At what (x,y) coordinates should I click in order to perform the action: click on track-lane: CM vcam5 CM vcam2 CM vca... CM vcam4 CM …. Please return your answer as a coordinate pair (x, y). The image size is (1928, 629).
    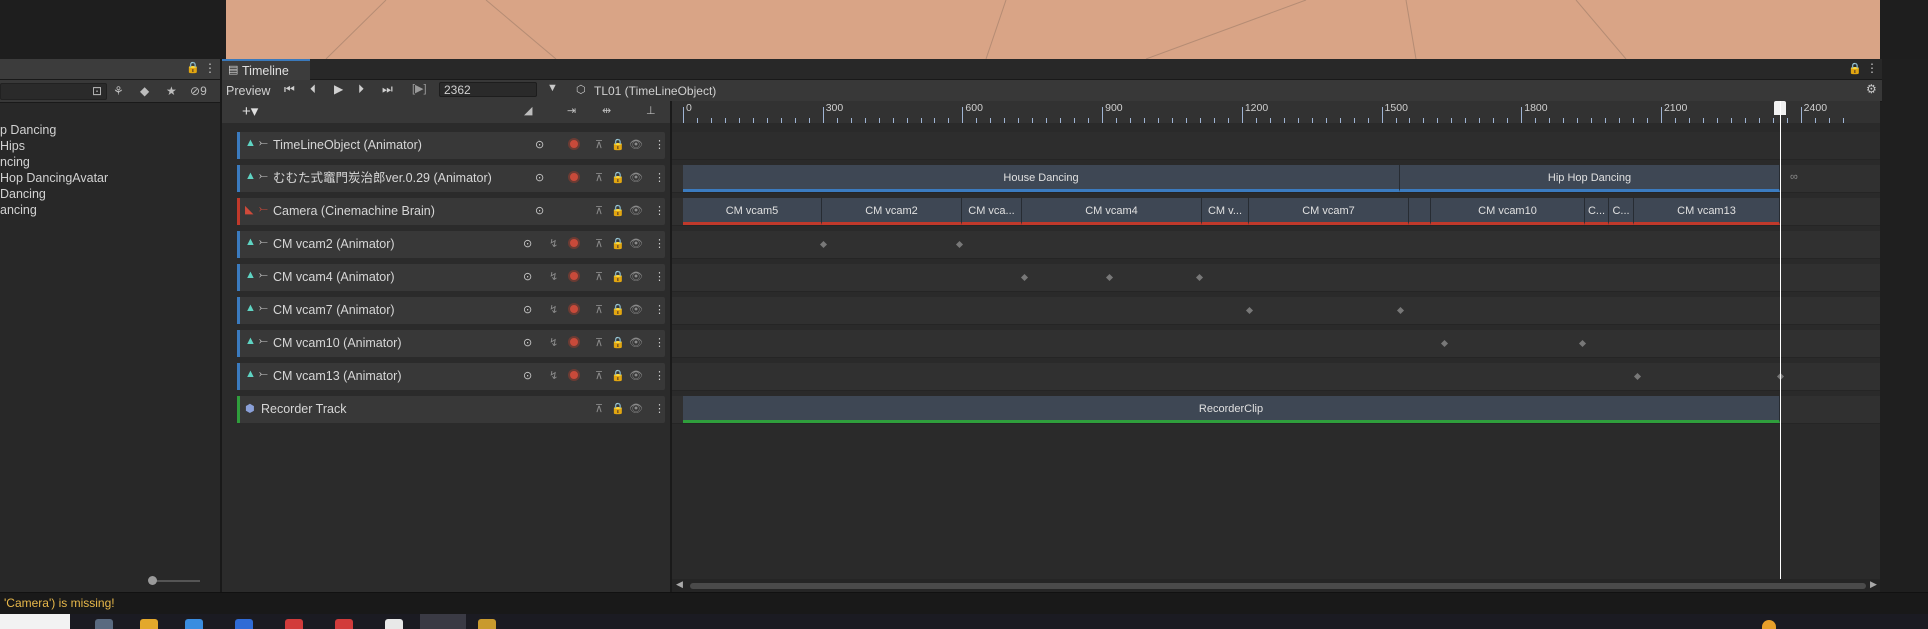
    Looking at the image, I should click on (1276, 212).